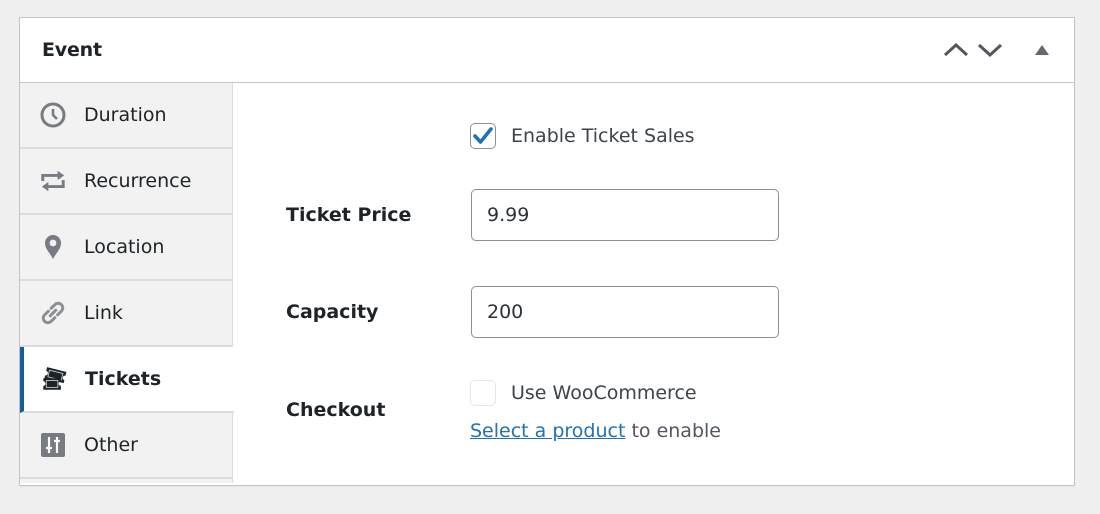  I want to click on capacity-input, so click(625, 312).